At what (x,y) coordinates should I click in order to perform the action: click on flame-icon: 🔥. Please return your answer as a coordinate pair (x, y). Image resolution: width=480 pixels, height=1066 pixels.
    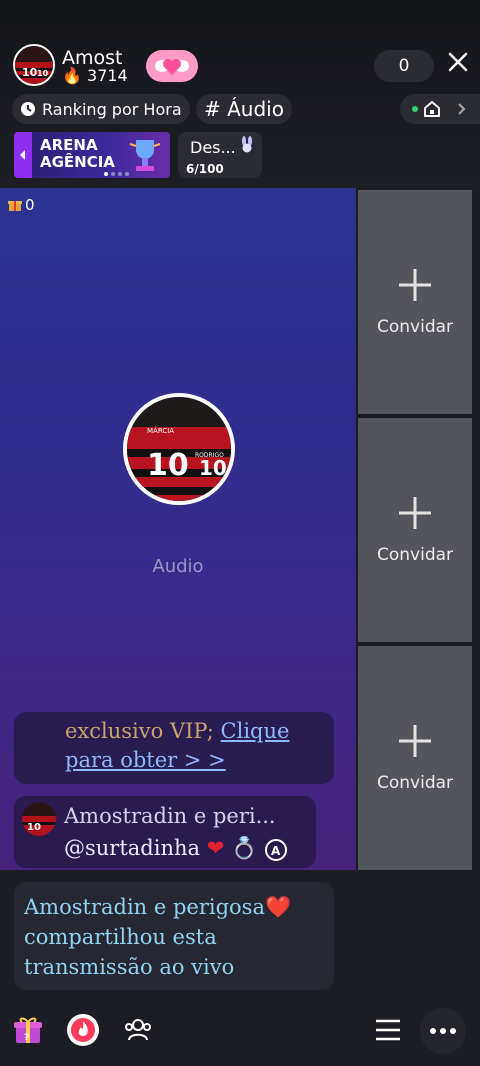
    Looking at the image, I should click on (72, 75).